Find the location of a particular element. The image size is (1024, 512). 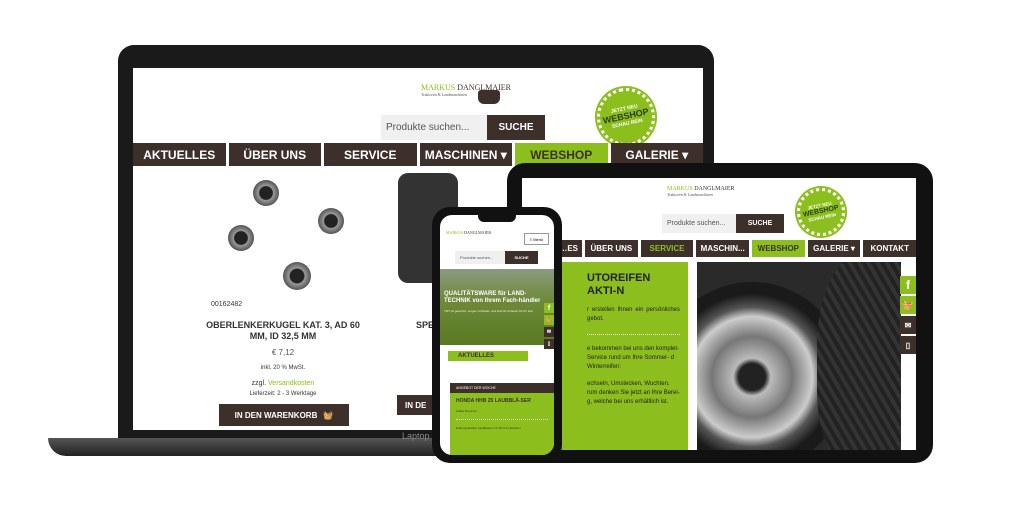

nav-aktuelles: AKTUELLES is located at coordinates (179, 154).